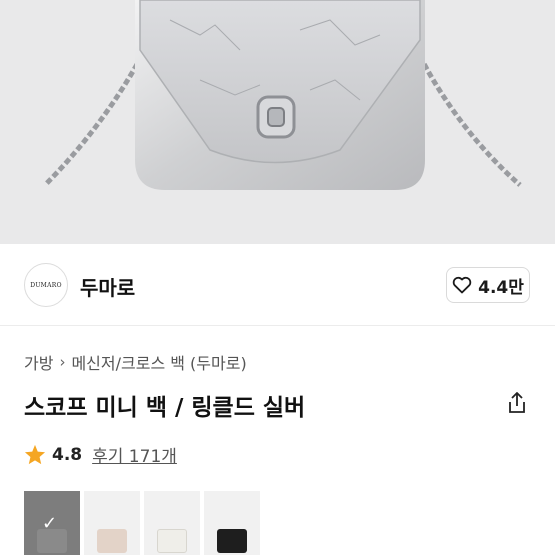 Image resolution: width=555 pixels, height=555 pixels. I want to click on color-option-silver: ✓, so click(52, 523).